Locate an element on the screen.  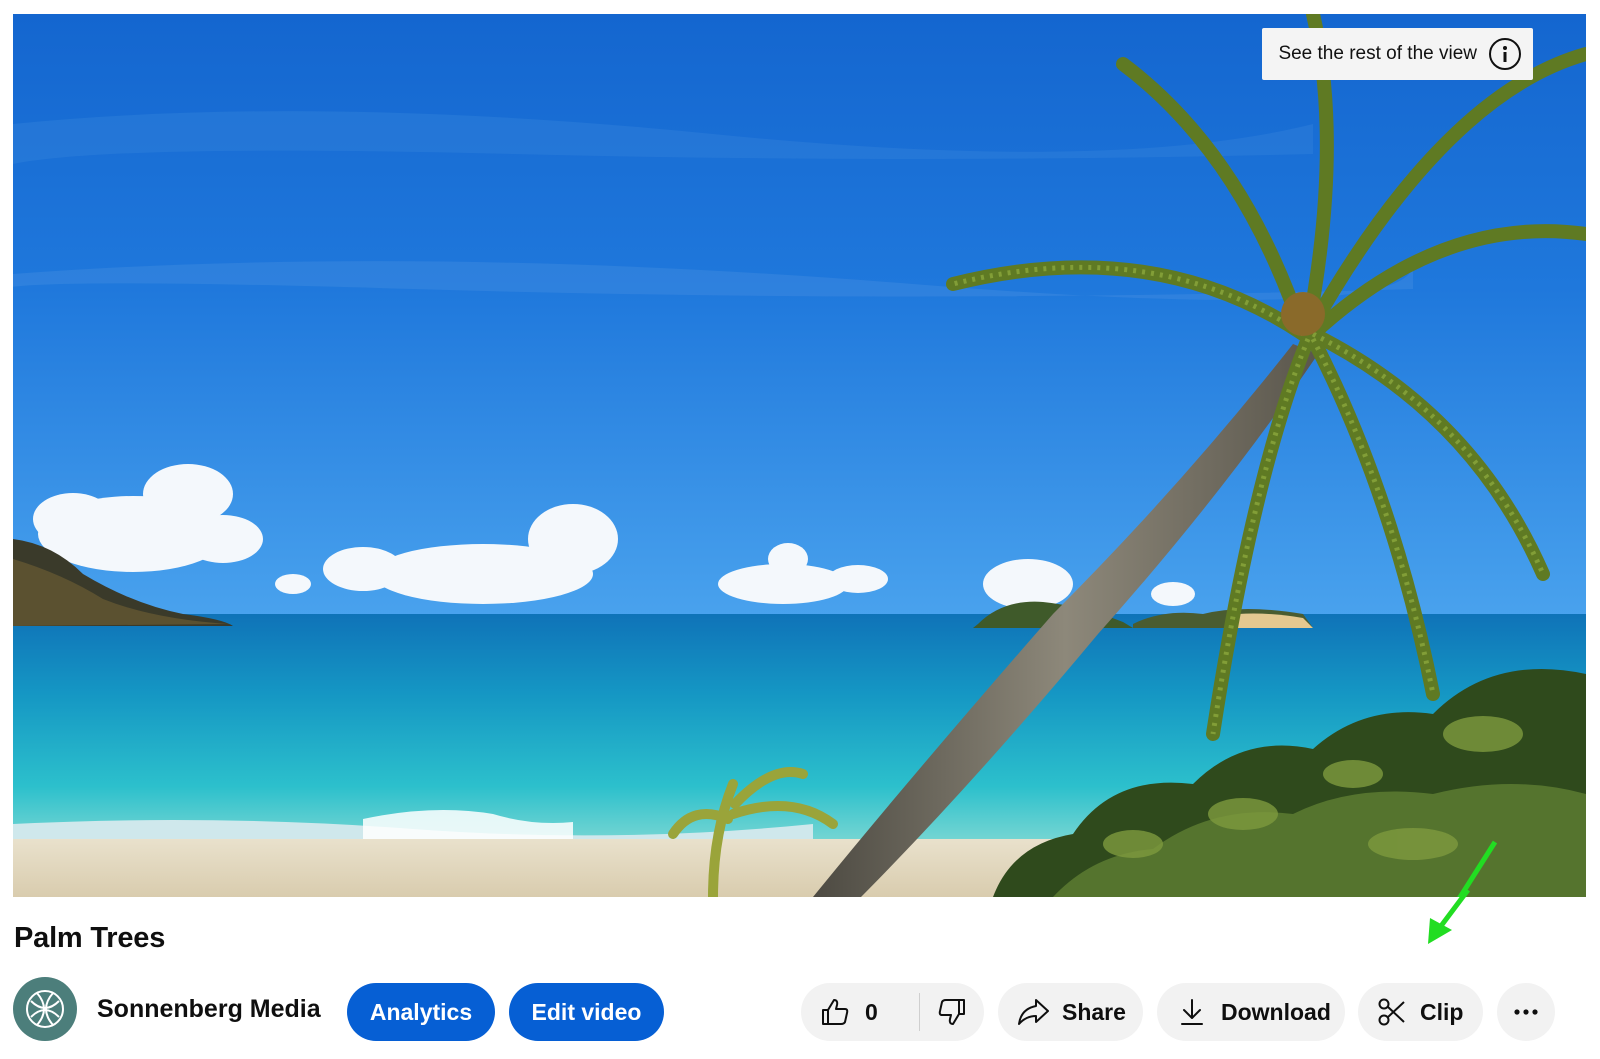
clip-button: Clip is located at coordinates (1420, 1012).